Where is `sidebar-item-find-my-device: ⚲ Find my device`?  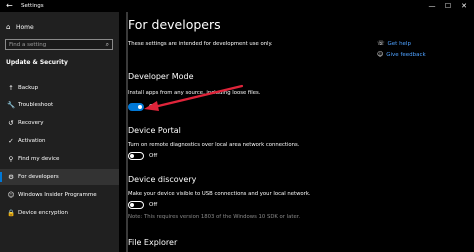
sidebar-item-find-my-device: ⚲ Find my device is located at coordinates (59, 159).